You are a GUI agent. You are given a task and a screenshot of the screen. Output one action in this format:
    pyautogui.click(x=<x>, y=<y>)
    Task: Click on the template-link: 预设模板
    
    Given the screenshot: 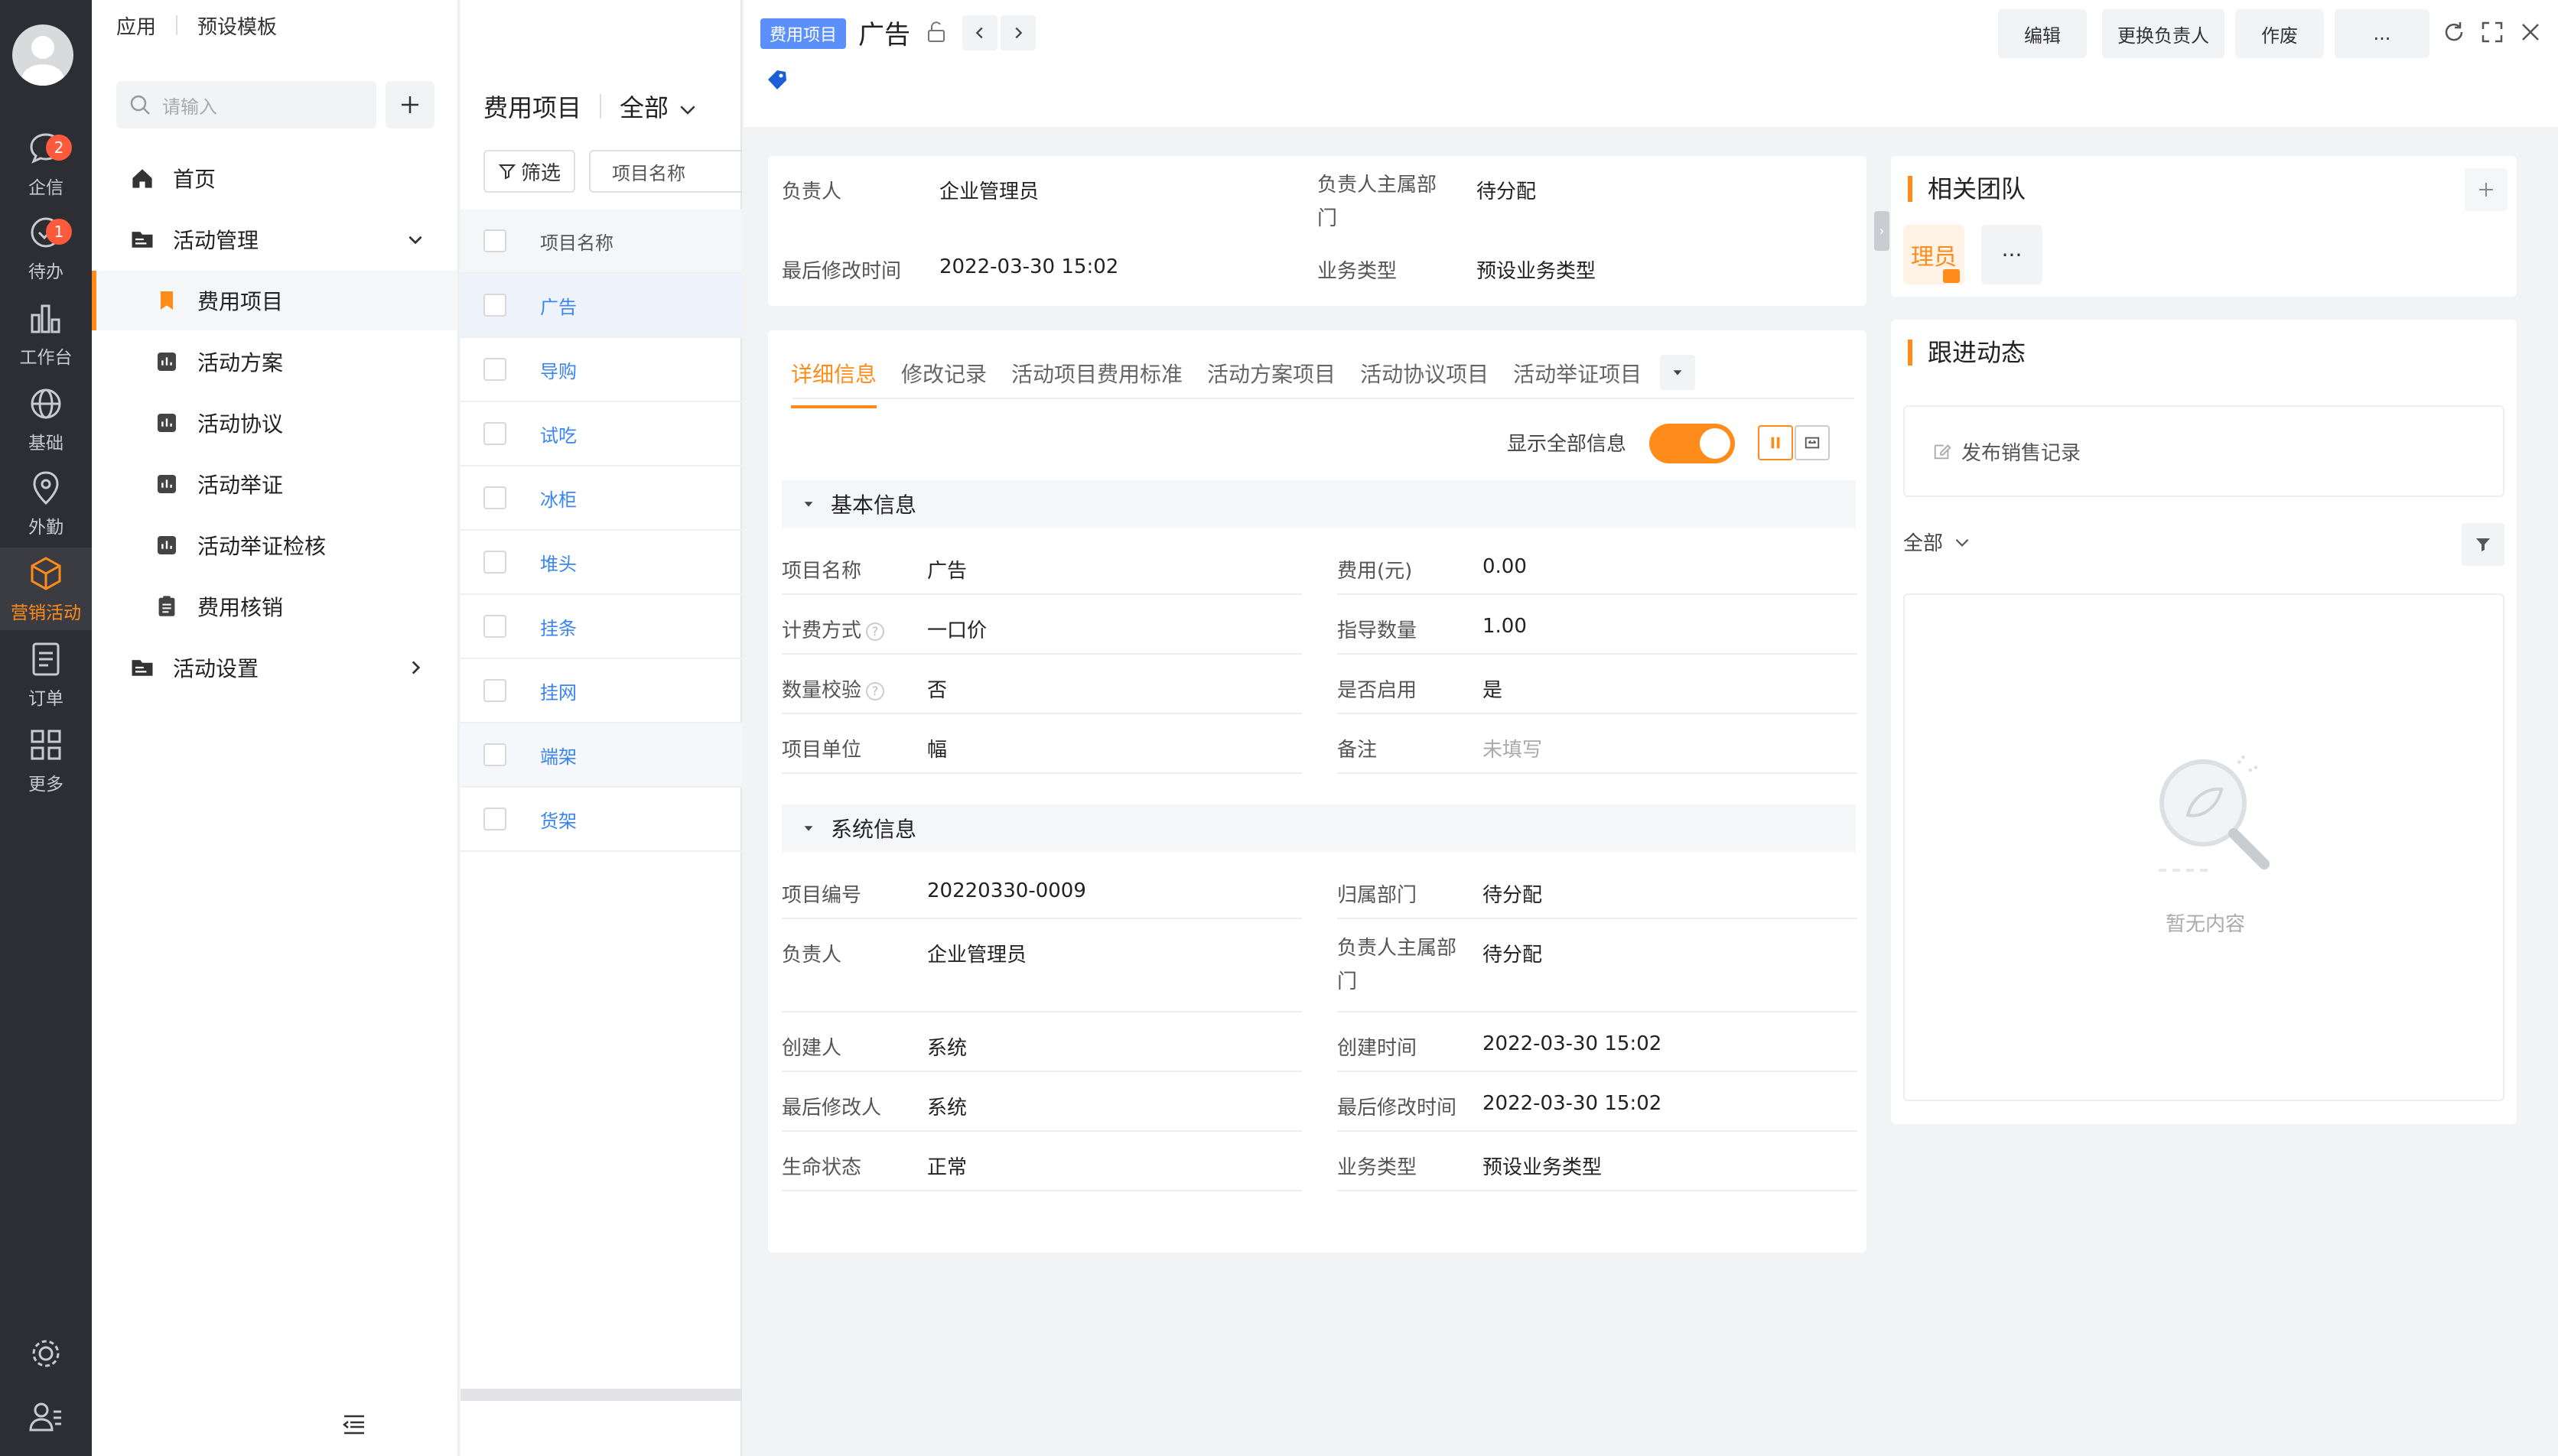 What is the action you would take?
    pyautogui.click(x=237, y=25)
    